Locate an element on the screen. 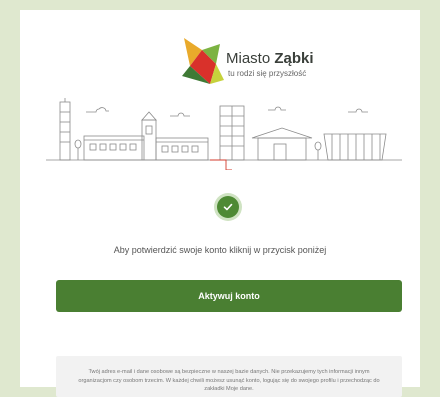 The image size is (440, 397). brand-name-bold: Ząbki is located at coordinates (294, 58).